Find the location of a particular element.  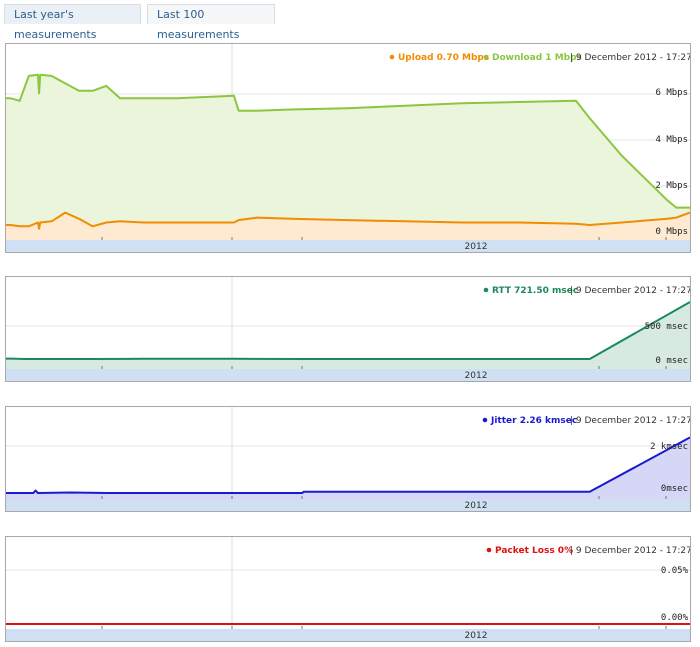

jitter-legend-label: Jitter 2.26 kmsec is located at coordinates (533, 421).